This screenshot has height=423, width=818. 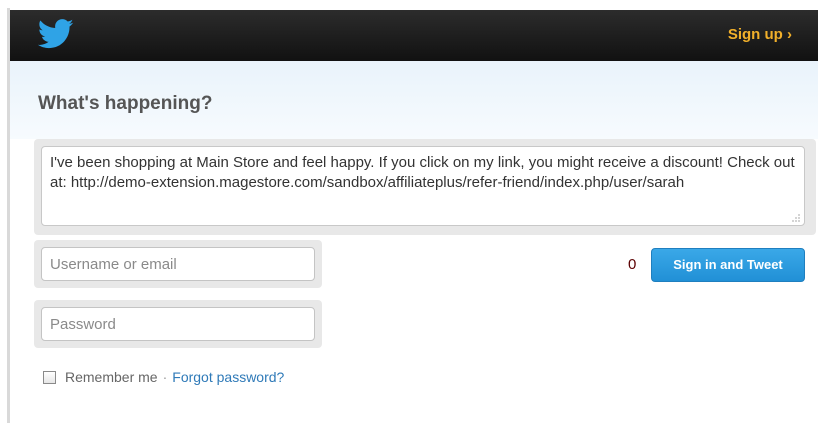 What do you see at coordinates (632, 264) in the screenshot?
I see `character-counter: 0` at bounding box center [632, 264].